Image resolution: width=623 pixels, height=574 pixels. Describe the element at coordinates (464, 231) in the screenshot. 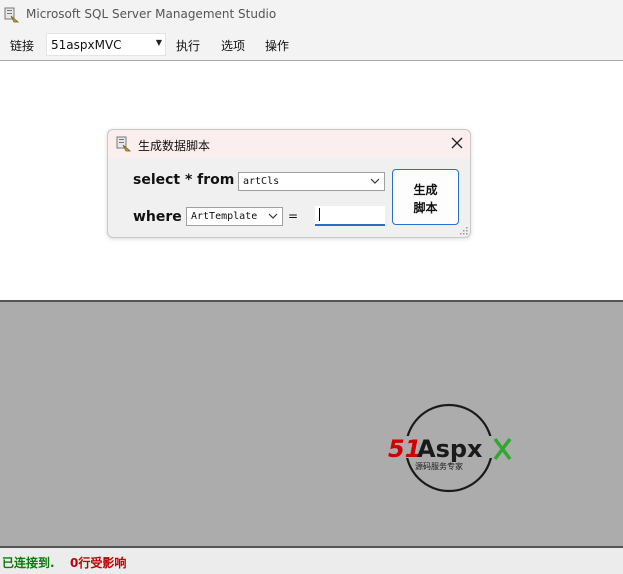

I see `resize-grip-icon` at that location.